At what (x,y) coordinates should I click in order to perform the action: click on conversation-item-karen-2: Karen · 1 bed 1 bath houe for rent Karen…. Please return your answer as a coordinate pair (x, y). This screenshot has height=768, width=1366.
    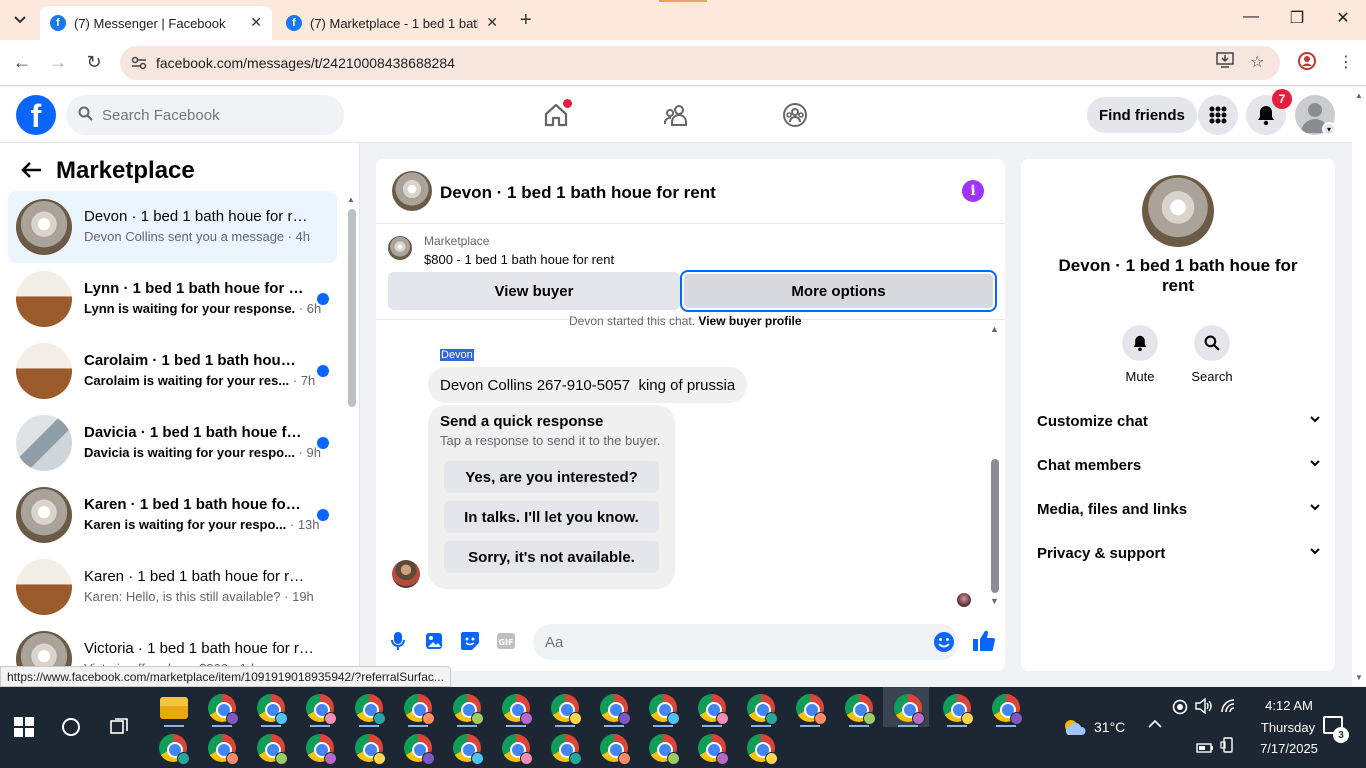
    Looking at the image, I should click on (172, 587).